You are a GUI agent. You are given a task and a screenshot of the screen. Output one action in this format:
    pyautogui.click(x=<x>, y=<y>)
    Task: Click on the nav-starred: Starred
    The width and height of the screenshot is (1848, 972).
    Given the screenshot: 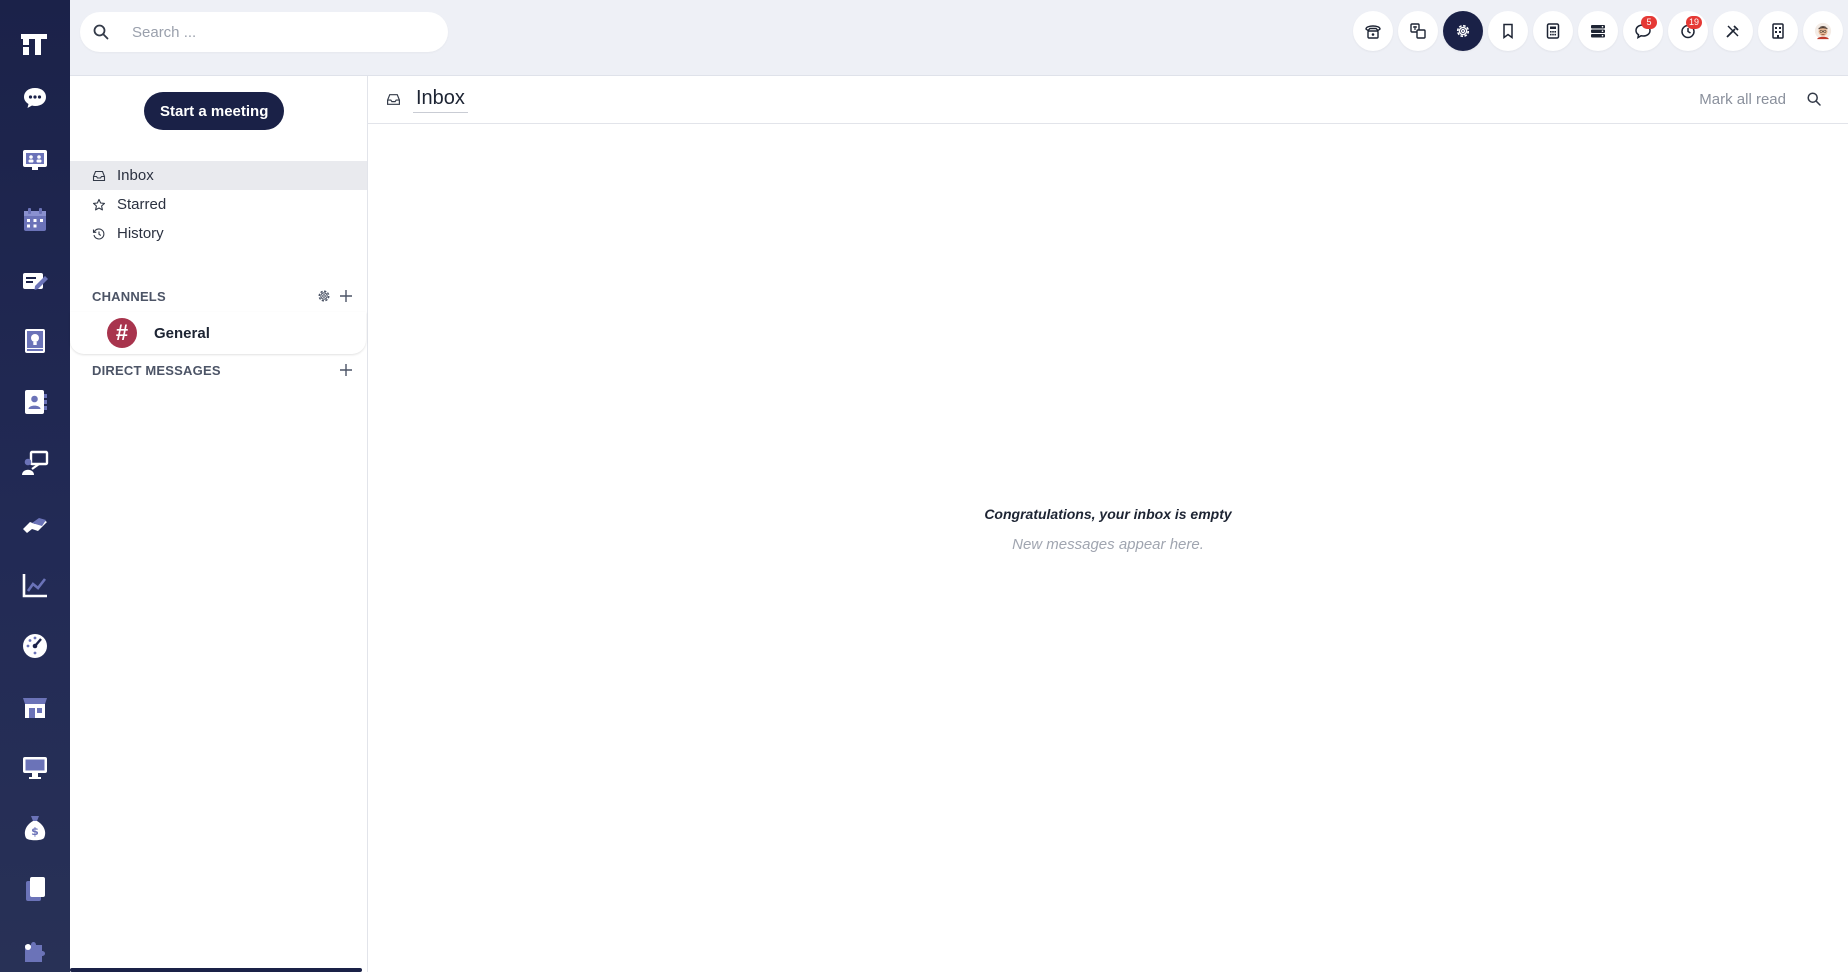 What is the action you would take?
    pyautogui.click(x=218, y=204)
    